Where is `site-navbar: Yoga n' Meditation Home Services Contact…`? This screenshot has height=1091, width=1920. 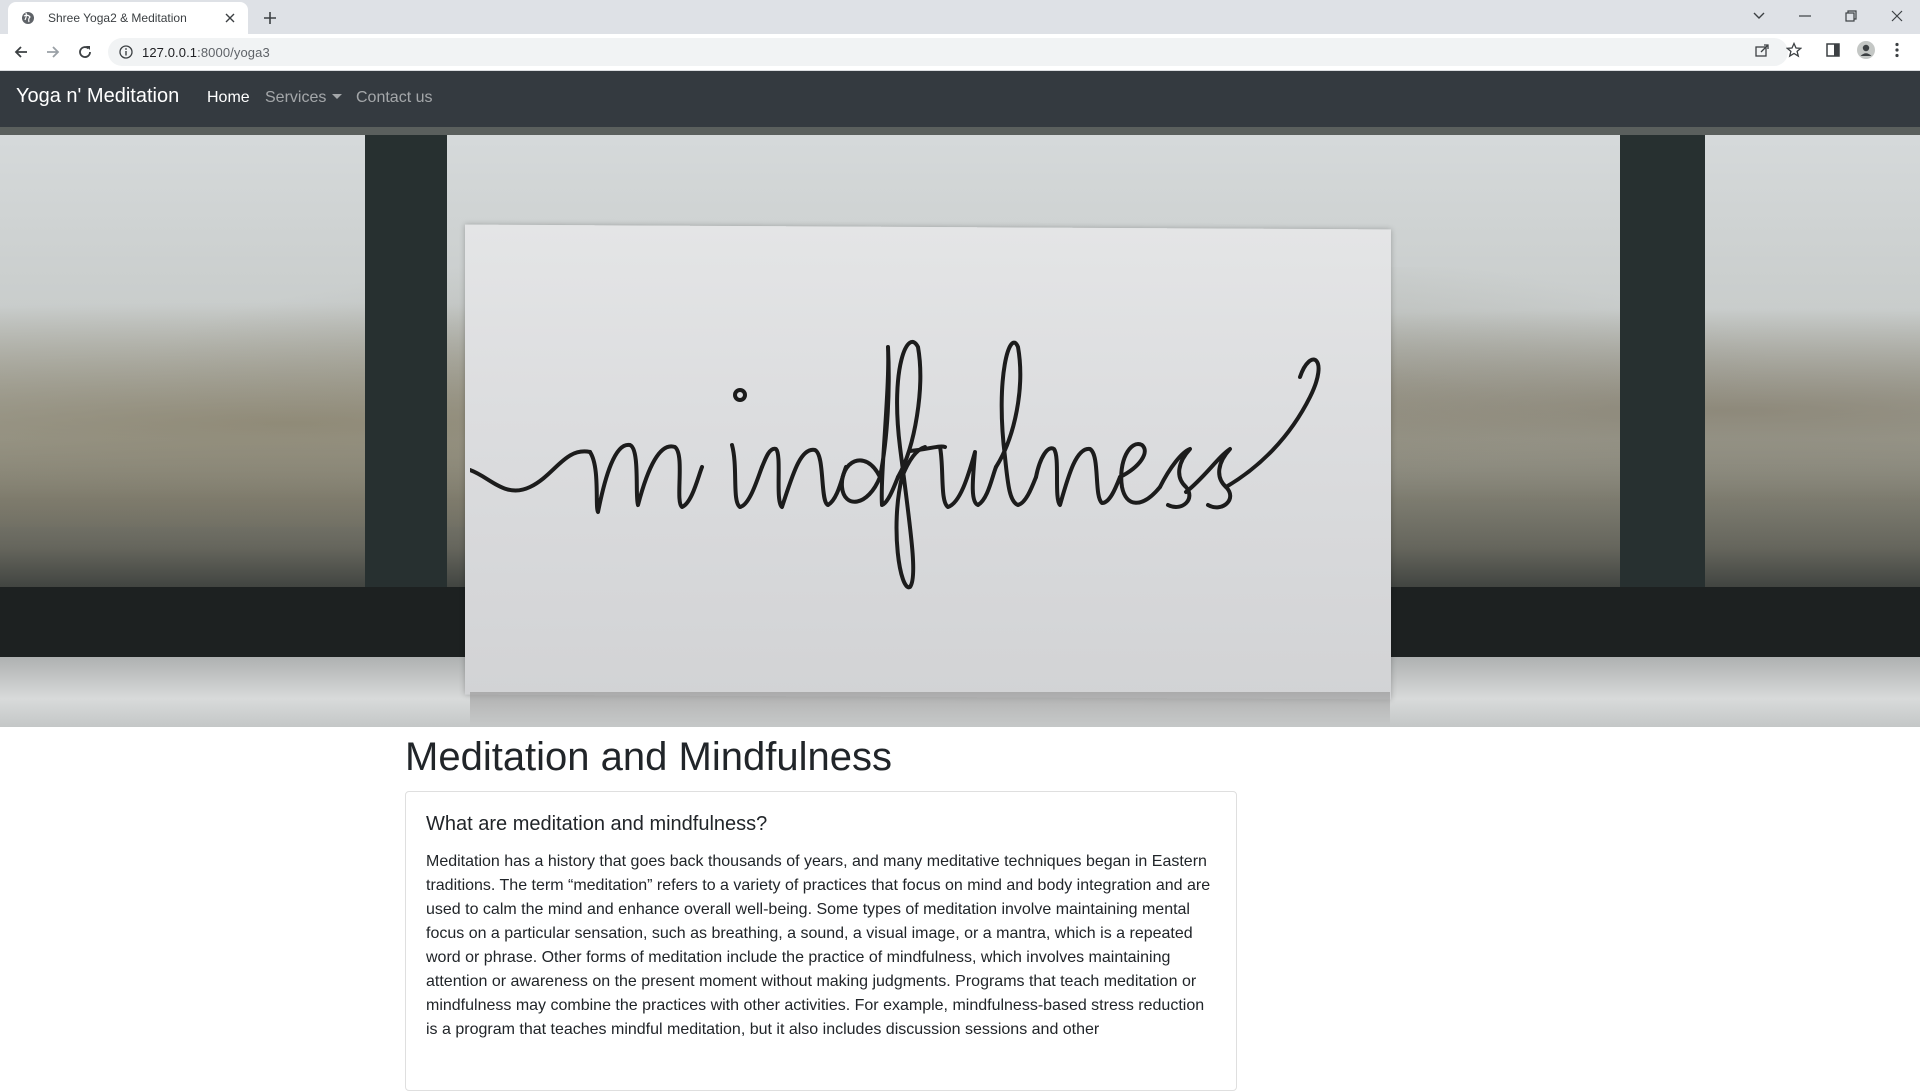
site-navbar: Yoga n' Meditation Home Services Contact… is located at coordinates (960, 99).